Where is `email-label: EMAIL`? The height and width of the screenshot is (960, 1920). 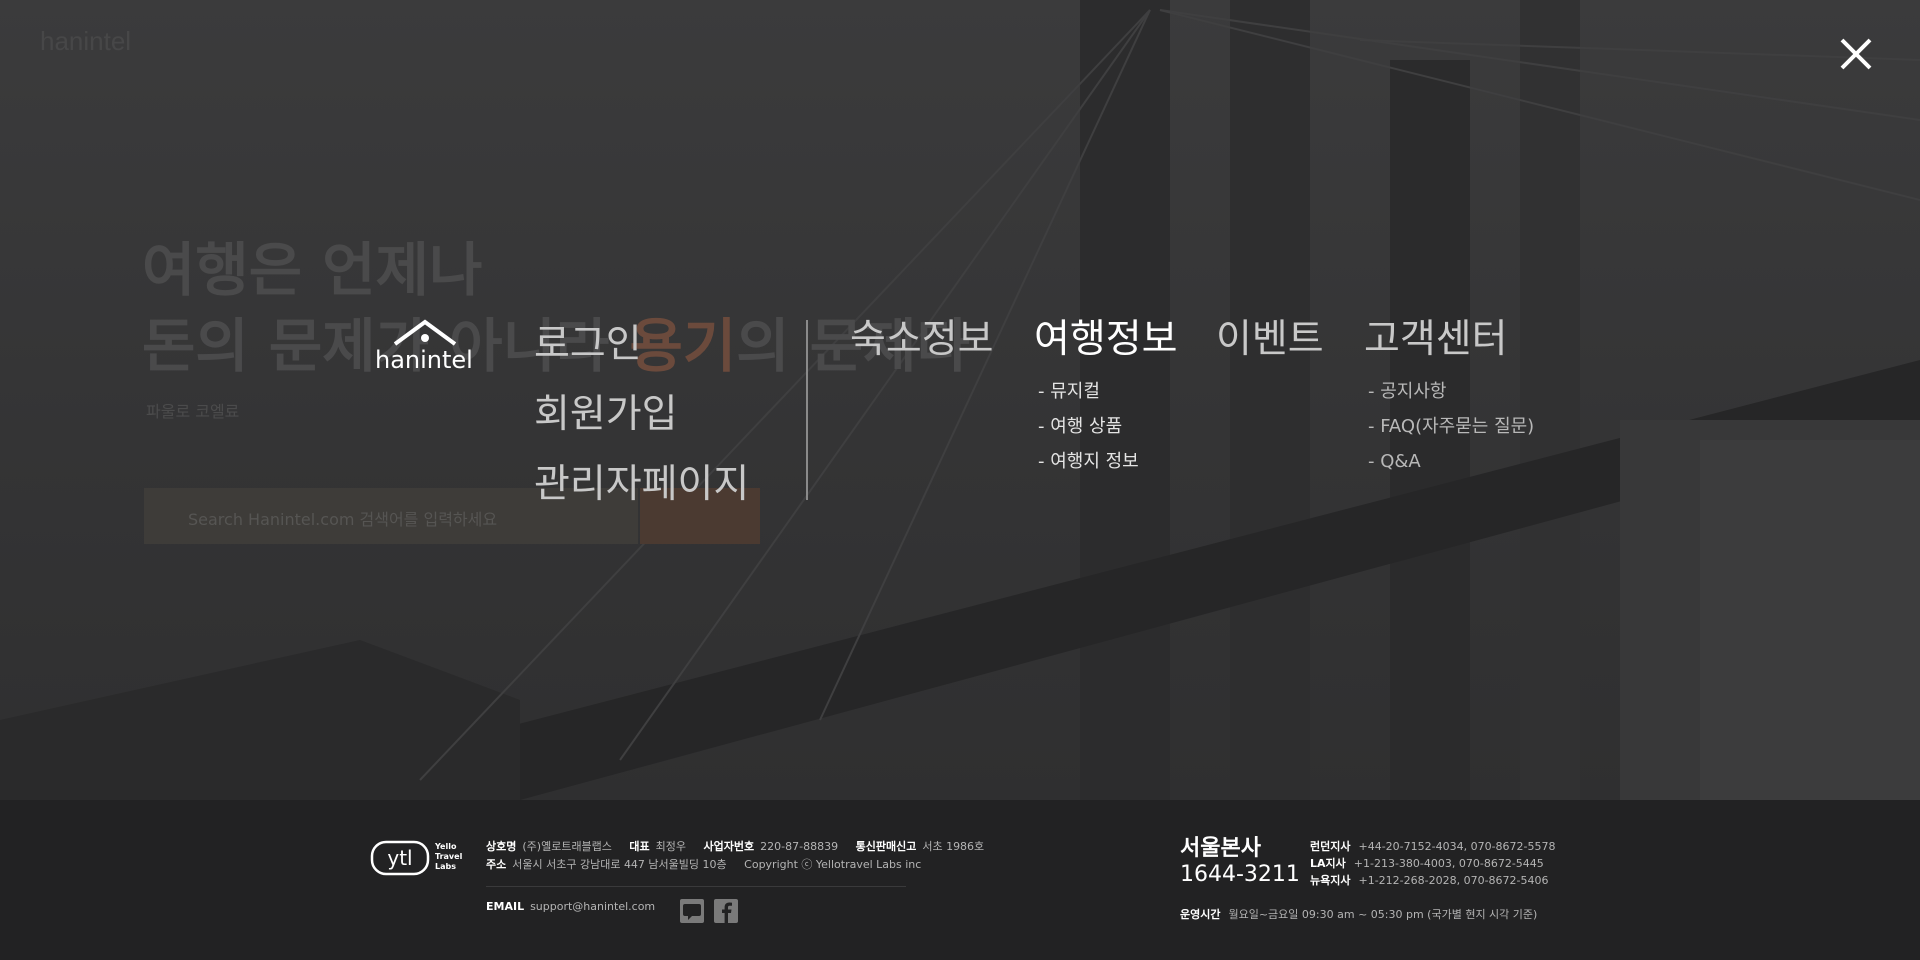 email-label: EMAIL is located at coordinates (505, 906).